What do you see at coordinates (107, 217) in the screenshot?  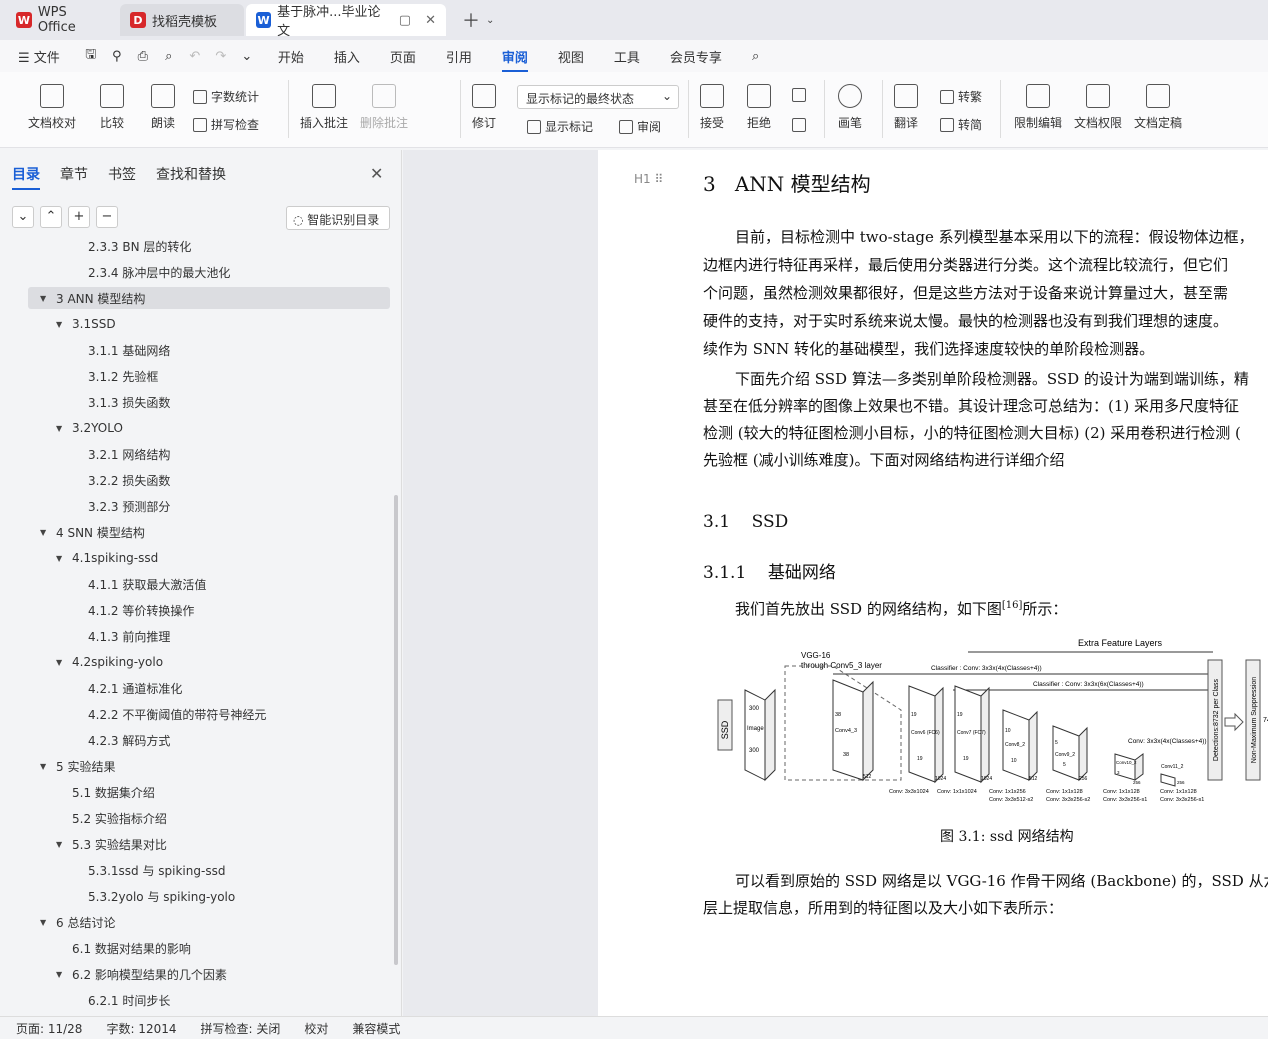 I see `remove-level-button: −` at bounding box center [107, 217].